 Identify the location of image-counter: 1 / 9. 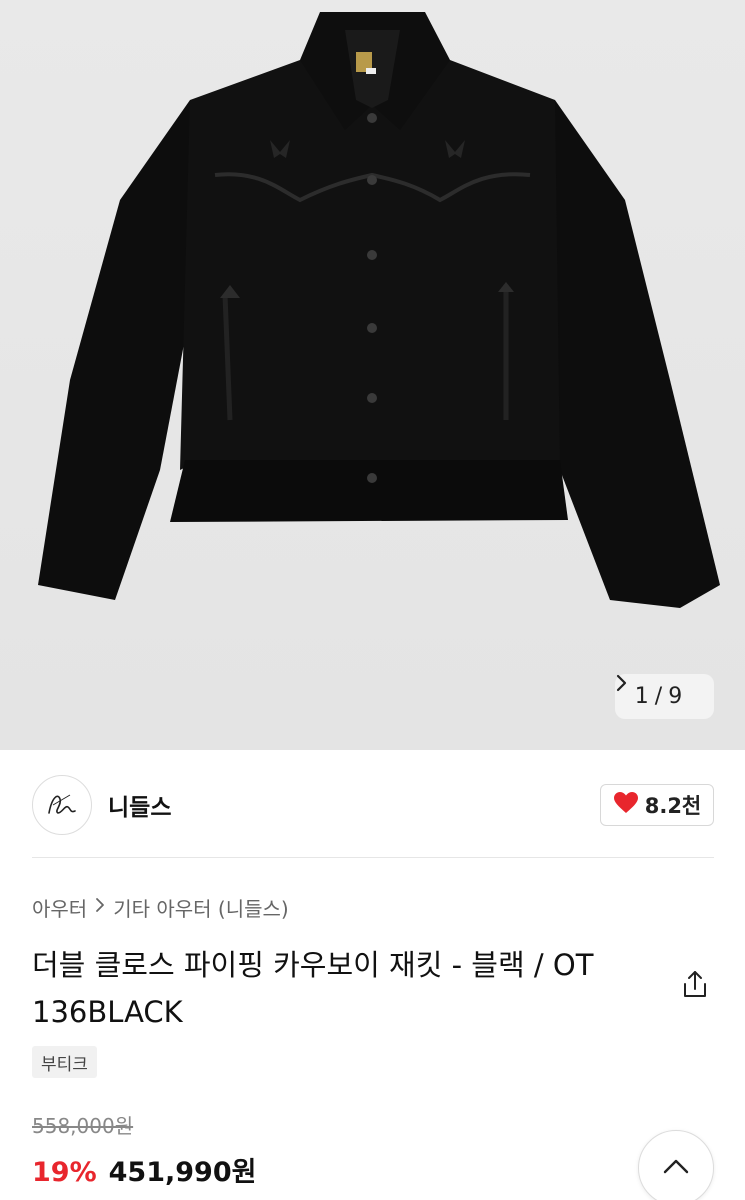
(664, 696).